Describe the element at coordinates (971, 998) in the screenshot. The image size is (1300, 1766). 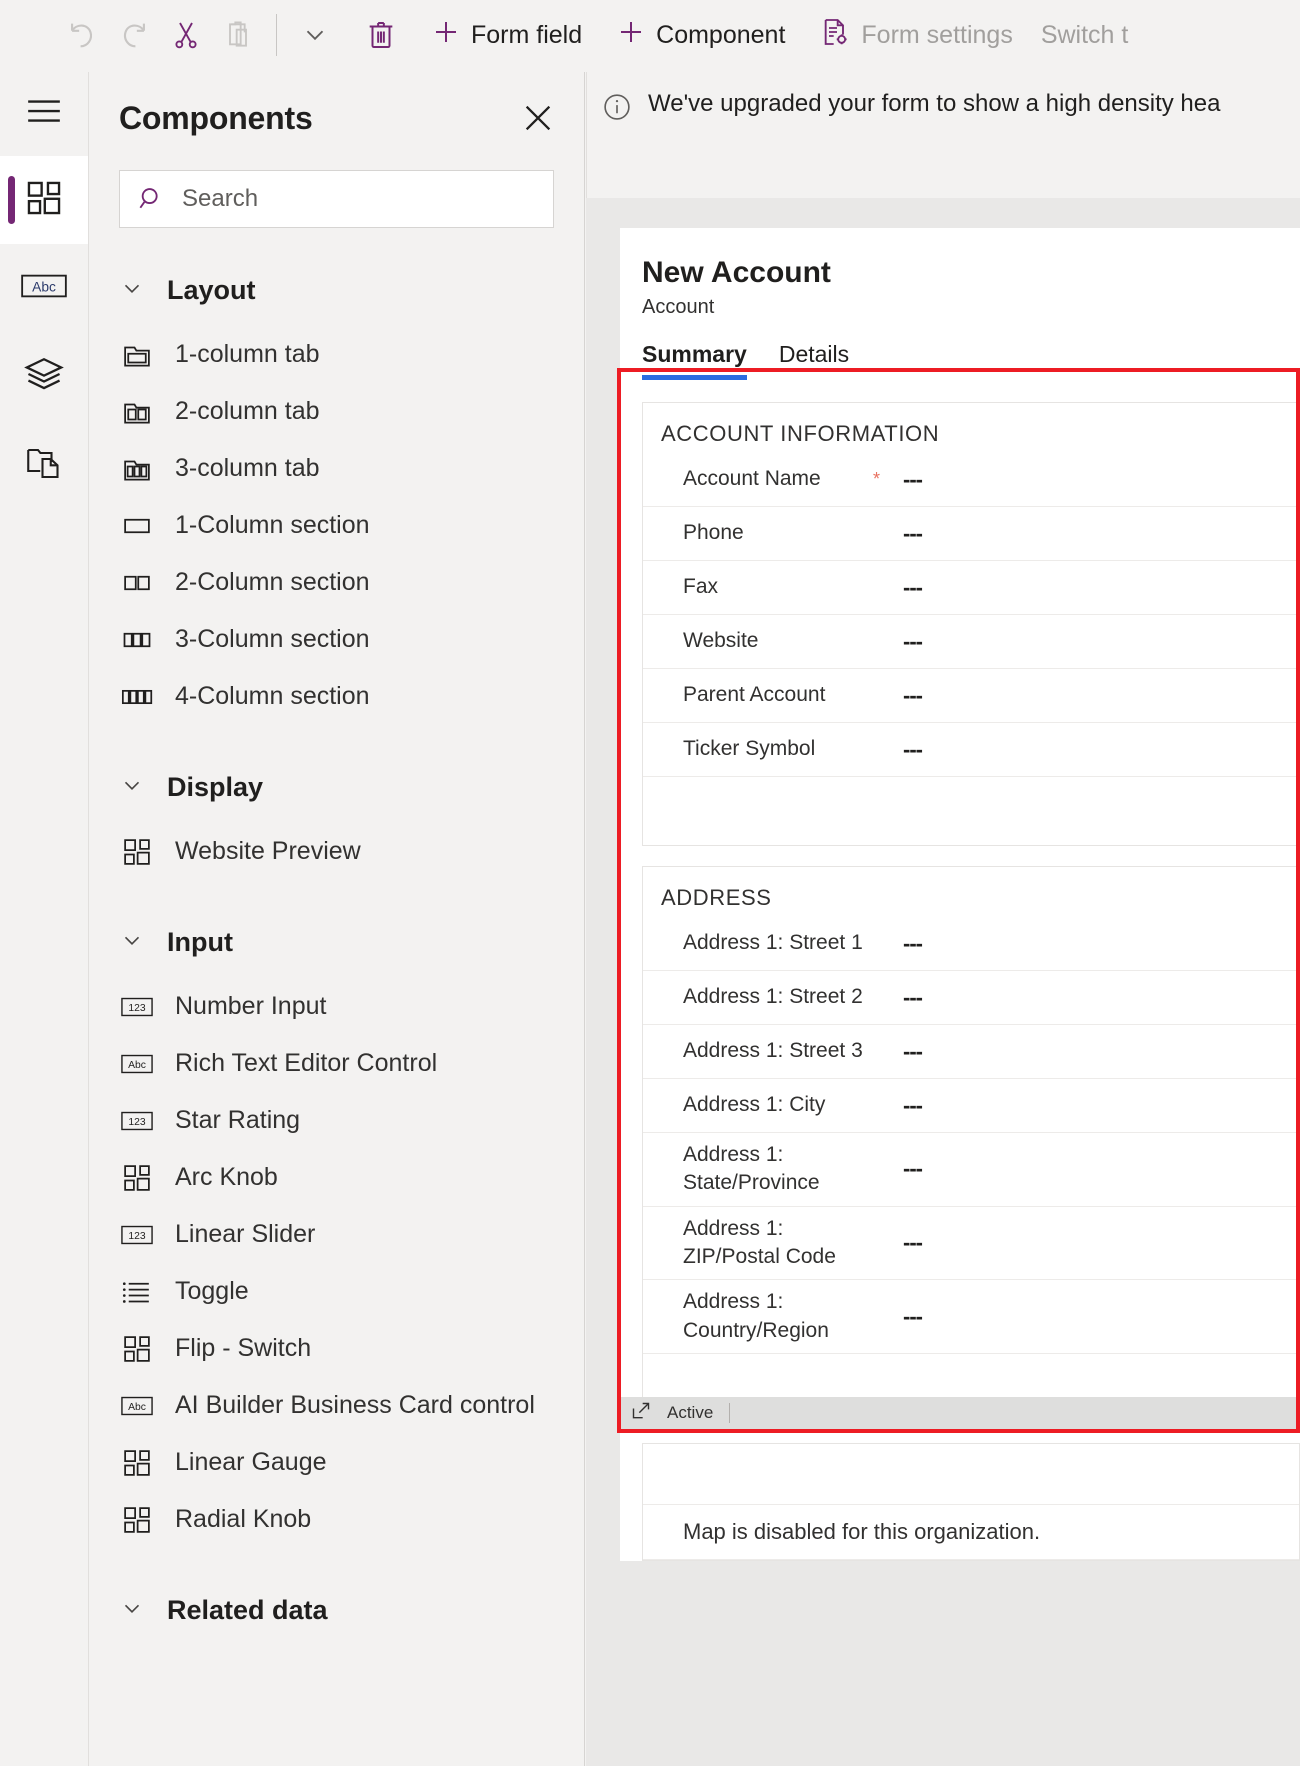
I see `form-field-row: Address 1: Street 2 ---` at that location.